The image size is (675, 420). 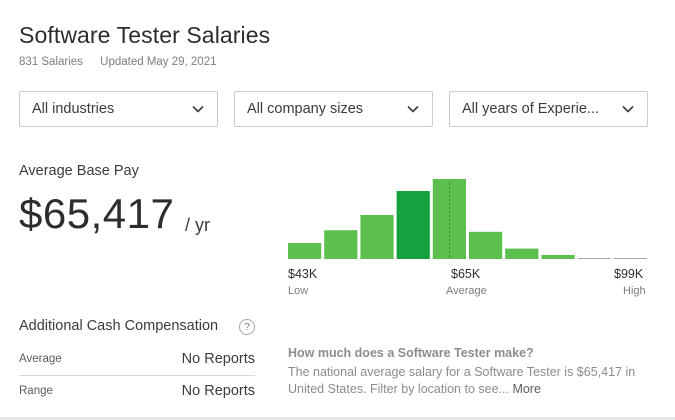 What do you see at coordinates (413, 225) in the screenshot?
I see `histogram-bar-highlight` at bounding box center [413, 225].